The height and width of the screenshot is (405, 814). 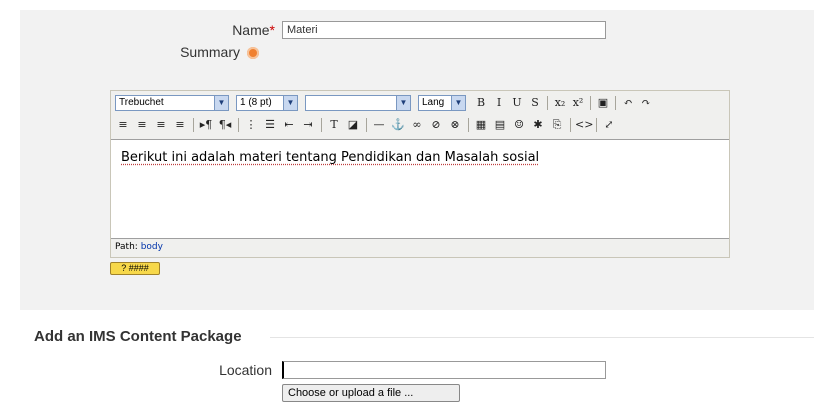 I want to click on toolbar-row-2: ≡ ≡ ≡ ≡ ▸¶ ¶◂ ⋮ ☰ ⇤ ⇥ T ◪ — ⚓ ∞ ⊘ ⊗ ▦ ▤ ☺ ✱ ⎘ <> ⤢, so click(x=420, y=126).